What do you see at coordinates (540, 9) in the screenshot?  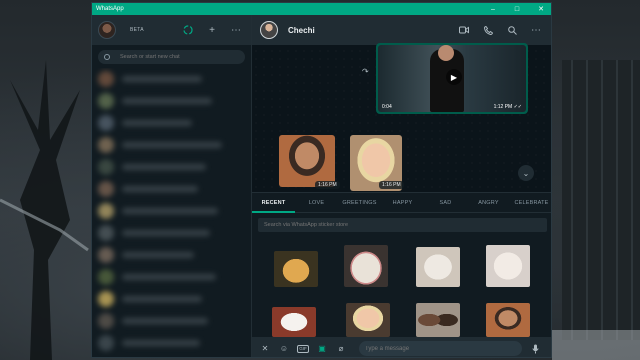 I see `close-button: ✕` at bounding box center [540, 9].